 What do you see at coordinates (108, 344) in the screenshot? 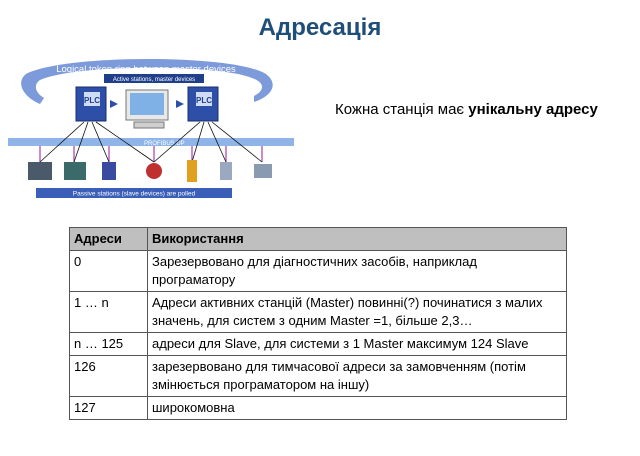
I see `address-cell: n … 125` at bounding box center [108, 344].